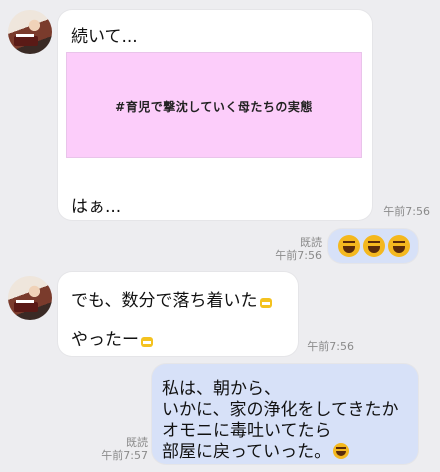  I want to click on timestamp: 午前7:57, so click(124, 455).